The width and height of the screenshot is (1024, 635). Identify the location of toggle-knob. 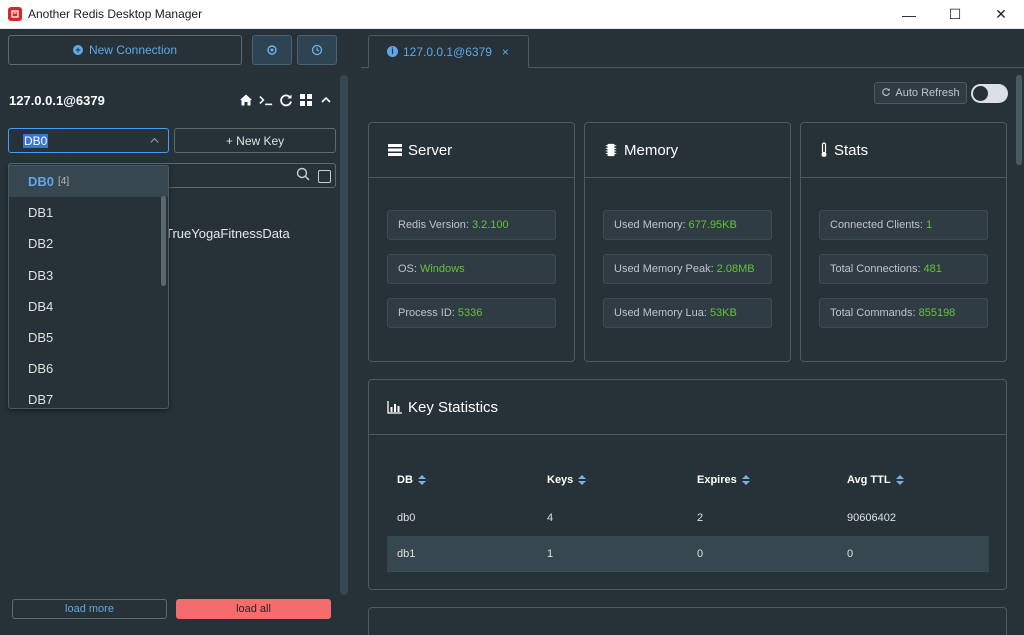
(980, 93).